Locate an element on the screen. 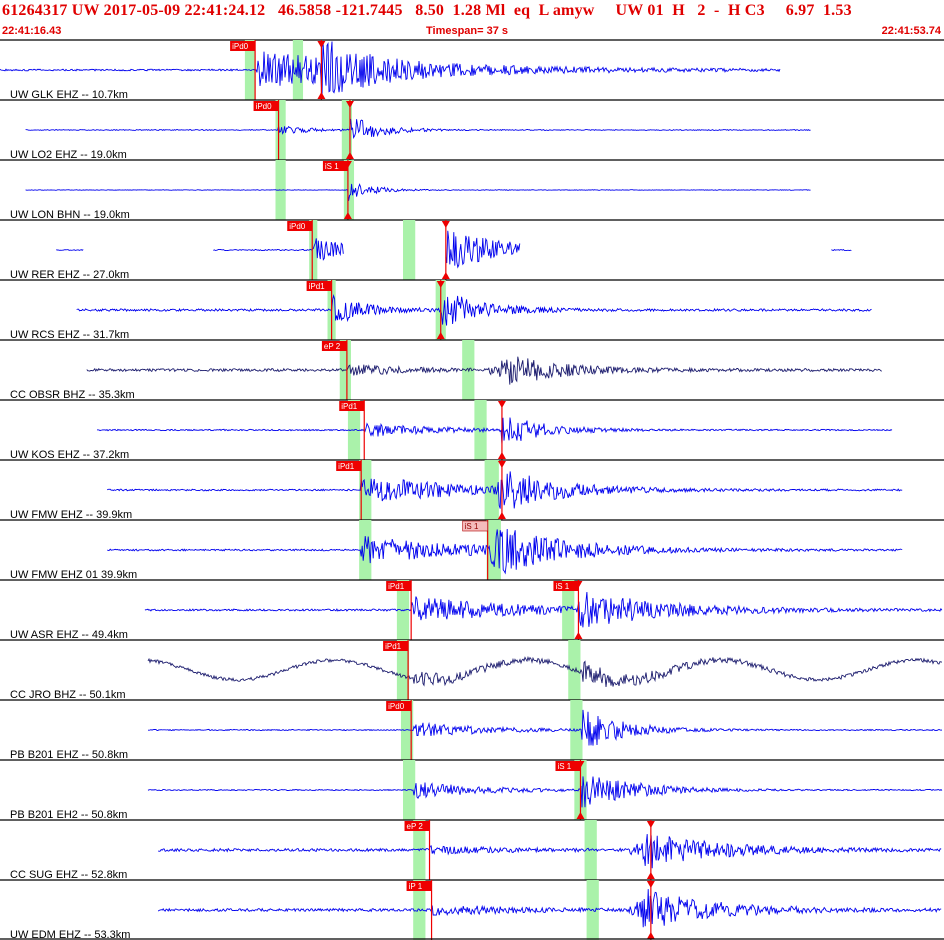  channel-label: UW FMW EHZ -- 39.9km is located at coordinates (71, 515).